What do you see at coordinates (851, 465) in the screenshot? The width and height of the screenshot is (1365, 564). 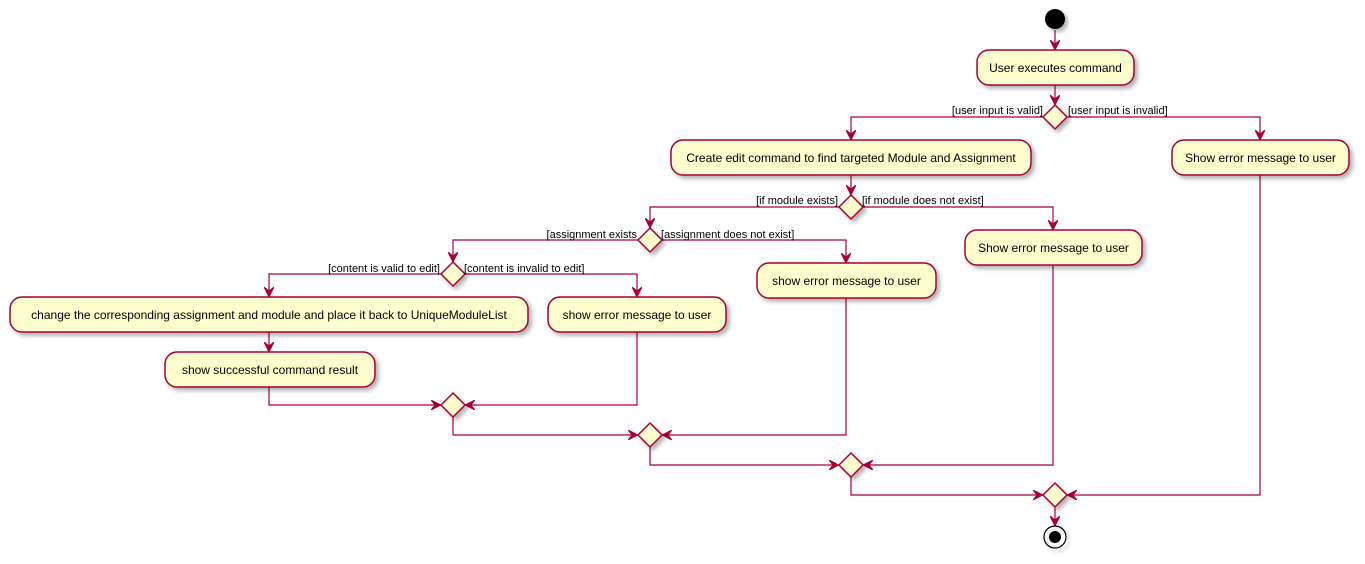 I see `merge-module` at bounding box center [851, 465].